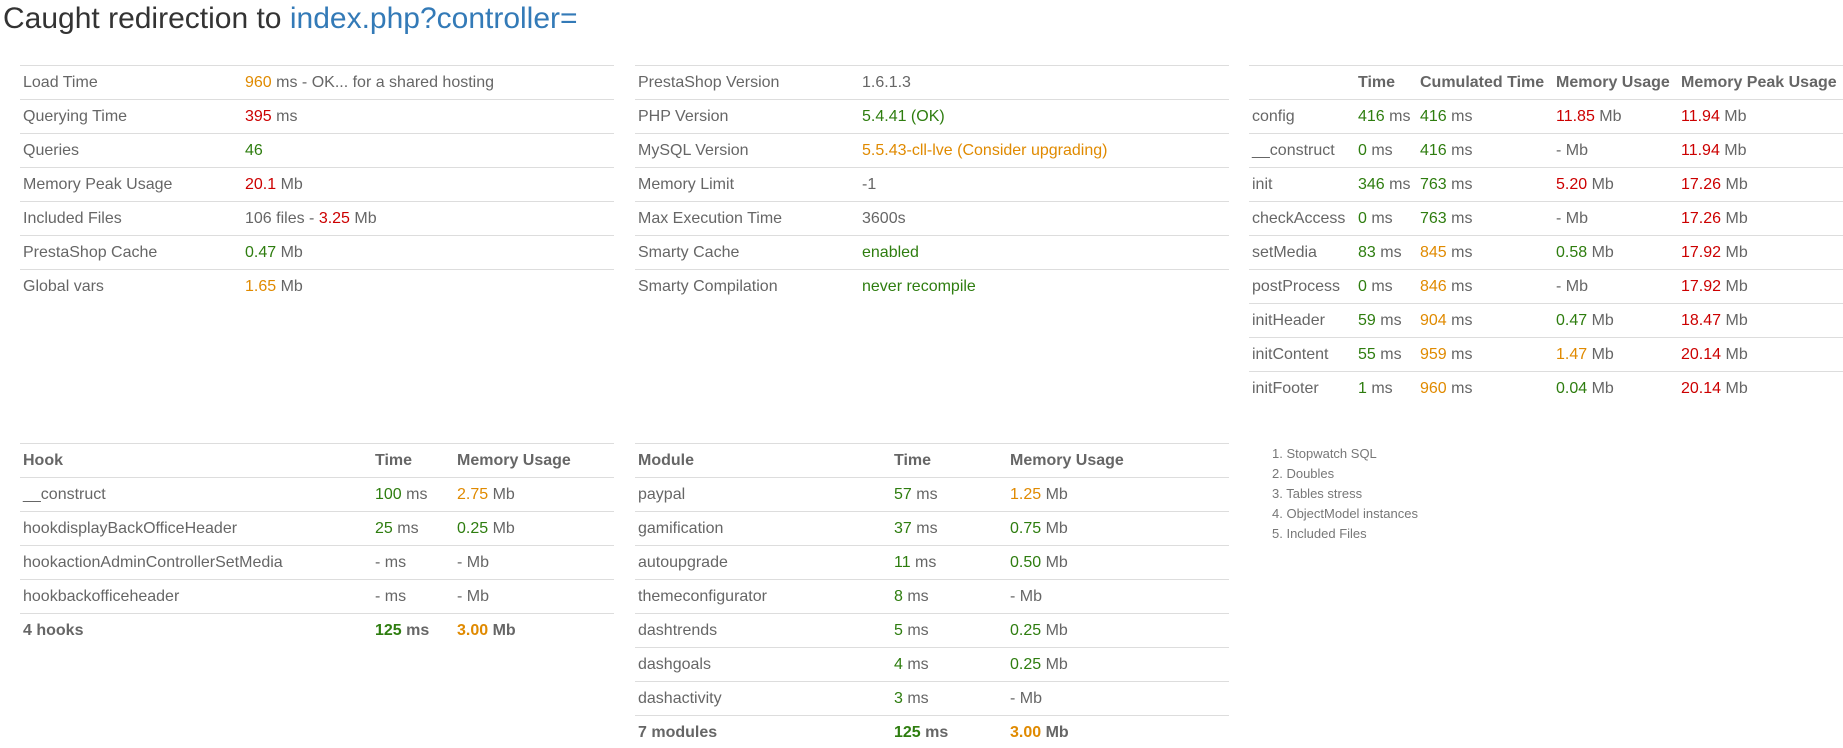 Image resolution: width=1843 pixels, height=748 pixels. What do you see at coordinates (1302, 116) in the screenshot?
I see `step-name: config` at bounding box center [1302, 116].